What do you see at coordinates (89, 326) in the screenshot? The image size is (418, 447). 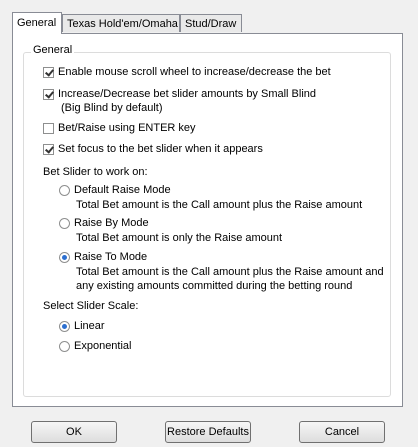 I see `radio-label: Linear` at bounding box center [89, 326].